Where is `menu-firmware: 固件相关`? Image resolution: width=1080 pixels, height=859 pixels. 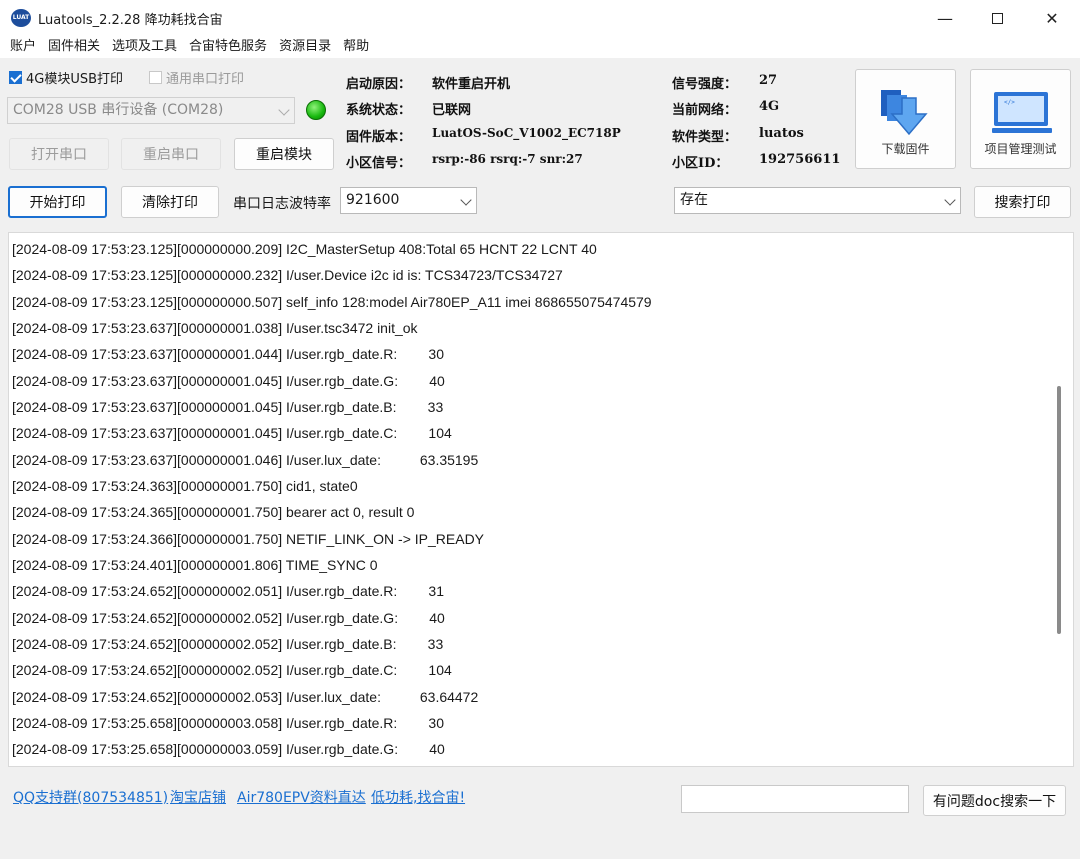
menu-firmware: 固件相关 is located at coordinates (74, 47).